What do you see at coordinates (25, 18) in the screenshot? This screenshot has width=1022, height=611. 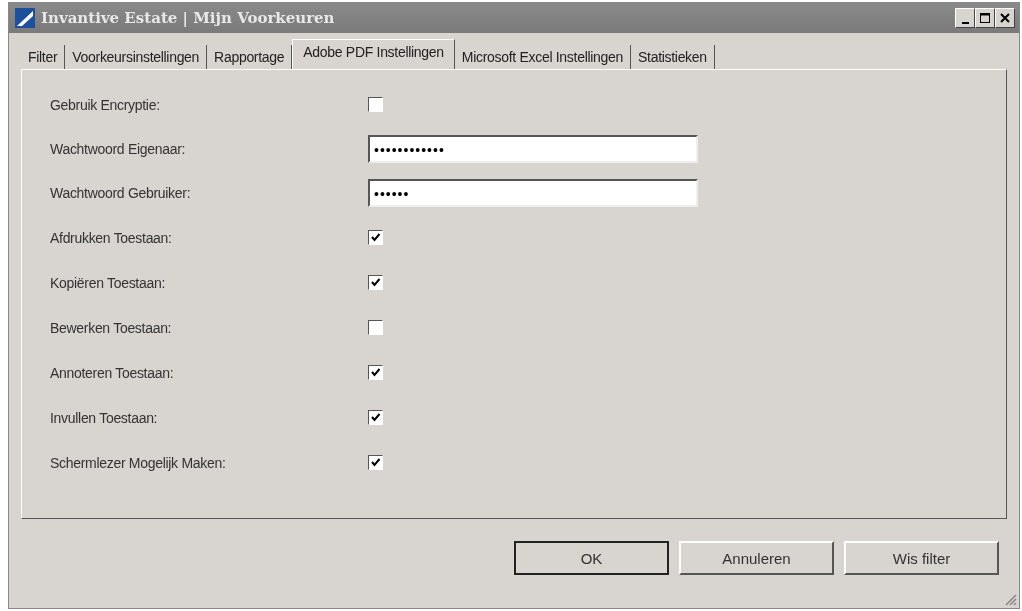 I see `app-icon` at bounding box center [25, 18].